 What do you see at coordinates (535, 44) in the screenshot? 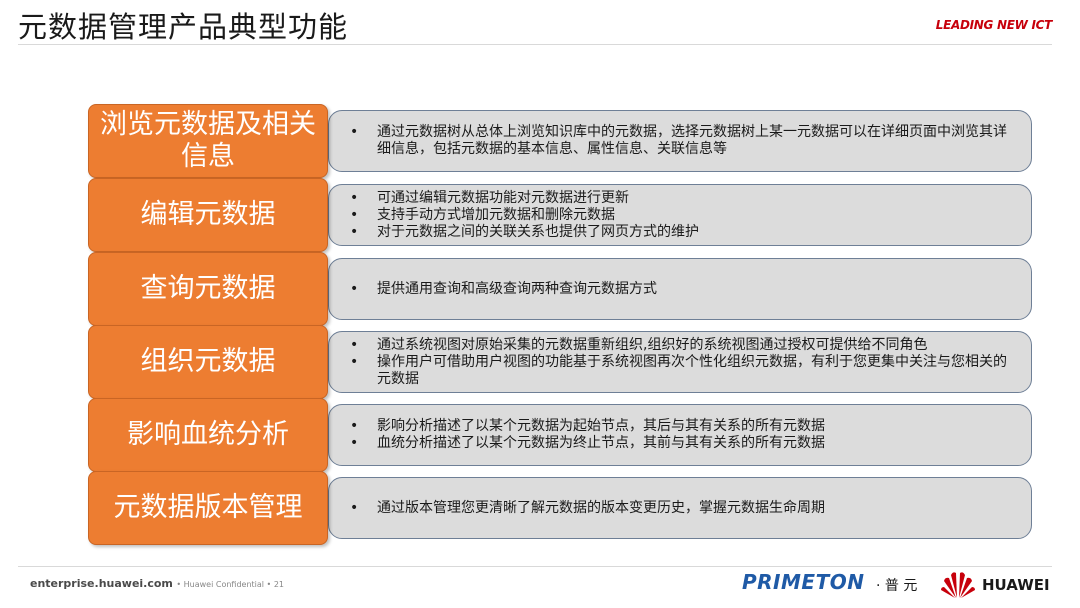
I see `header-divider` at bounding box center [535, 44].